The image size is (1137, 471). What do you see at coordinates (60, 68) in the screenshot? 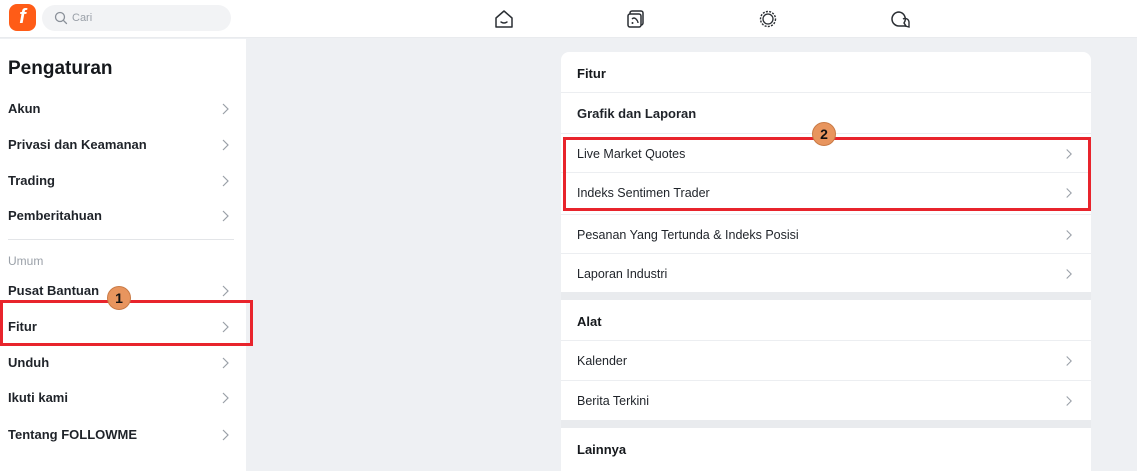
I see `sidebar-title: Pengaturan` at bounding box center [60, 68].